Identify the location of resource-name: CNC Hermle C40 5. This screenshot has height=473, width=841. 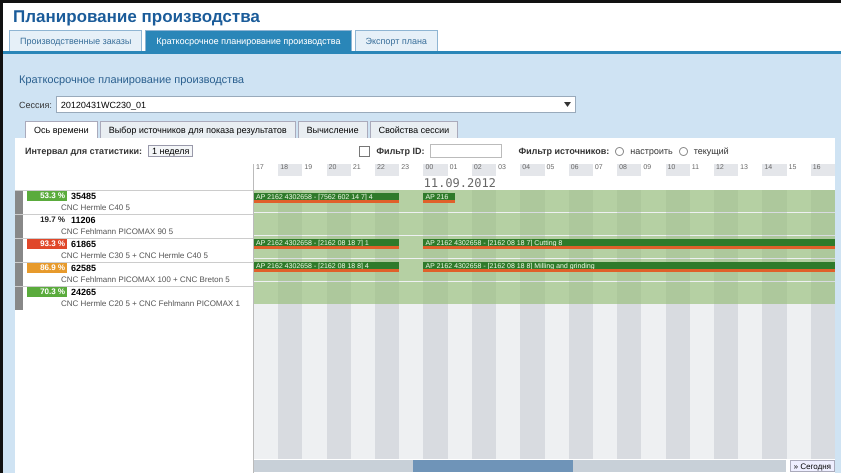
(95, 208).